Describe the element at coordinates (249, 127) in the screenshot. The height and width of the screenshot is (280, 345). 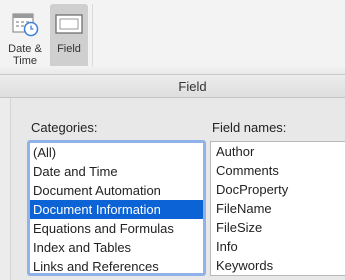
I see `field-names-label: Field names:` at that location.